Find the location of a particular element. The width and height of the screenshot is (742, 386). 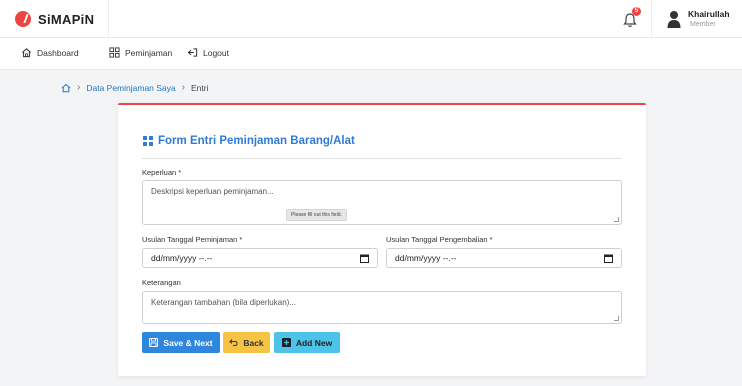

nav-dashboard: Dashboard is located at coordinates (50, 52).